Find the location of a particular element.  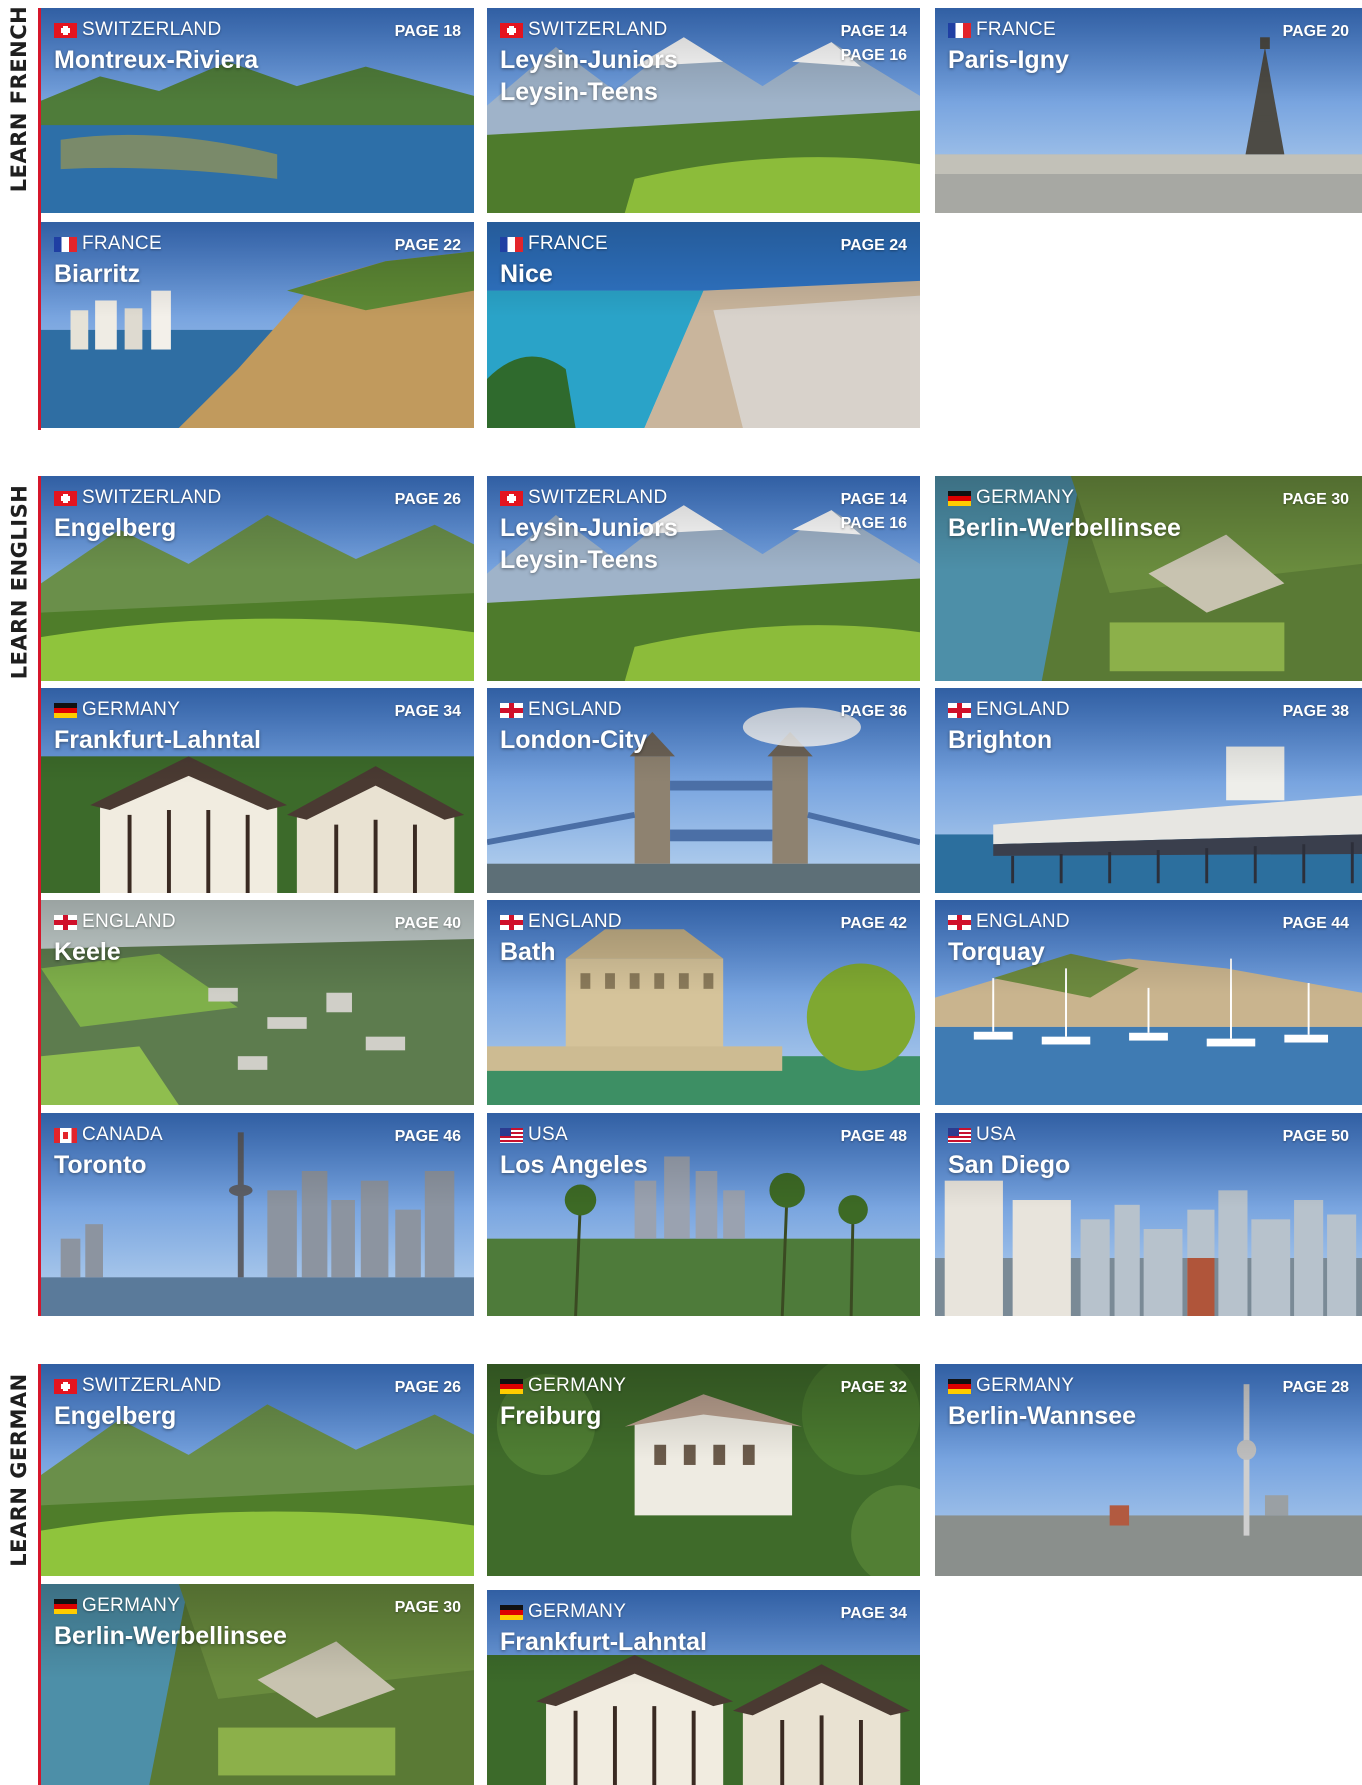

page-references: PAGE 38 is located at coordinates (1316, 712).